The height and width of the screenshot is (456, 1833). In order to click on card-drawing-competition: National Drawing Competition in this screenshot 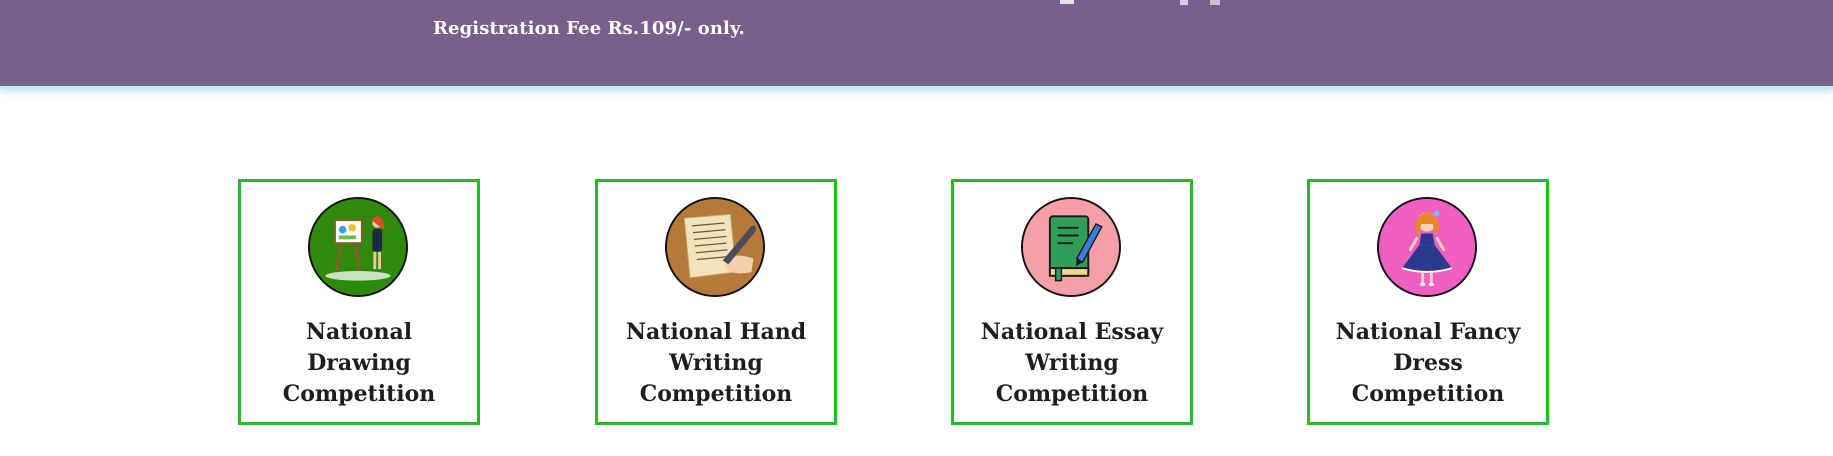, I will do `click(359, 302)`.